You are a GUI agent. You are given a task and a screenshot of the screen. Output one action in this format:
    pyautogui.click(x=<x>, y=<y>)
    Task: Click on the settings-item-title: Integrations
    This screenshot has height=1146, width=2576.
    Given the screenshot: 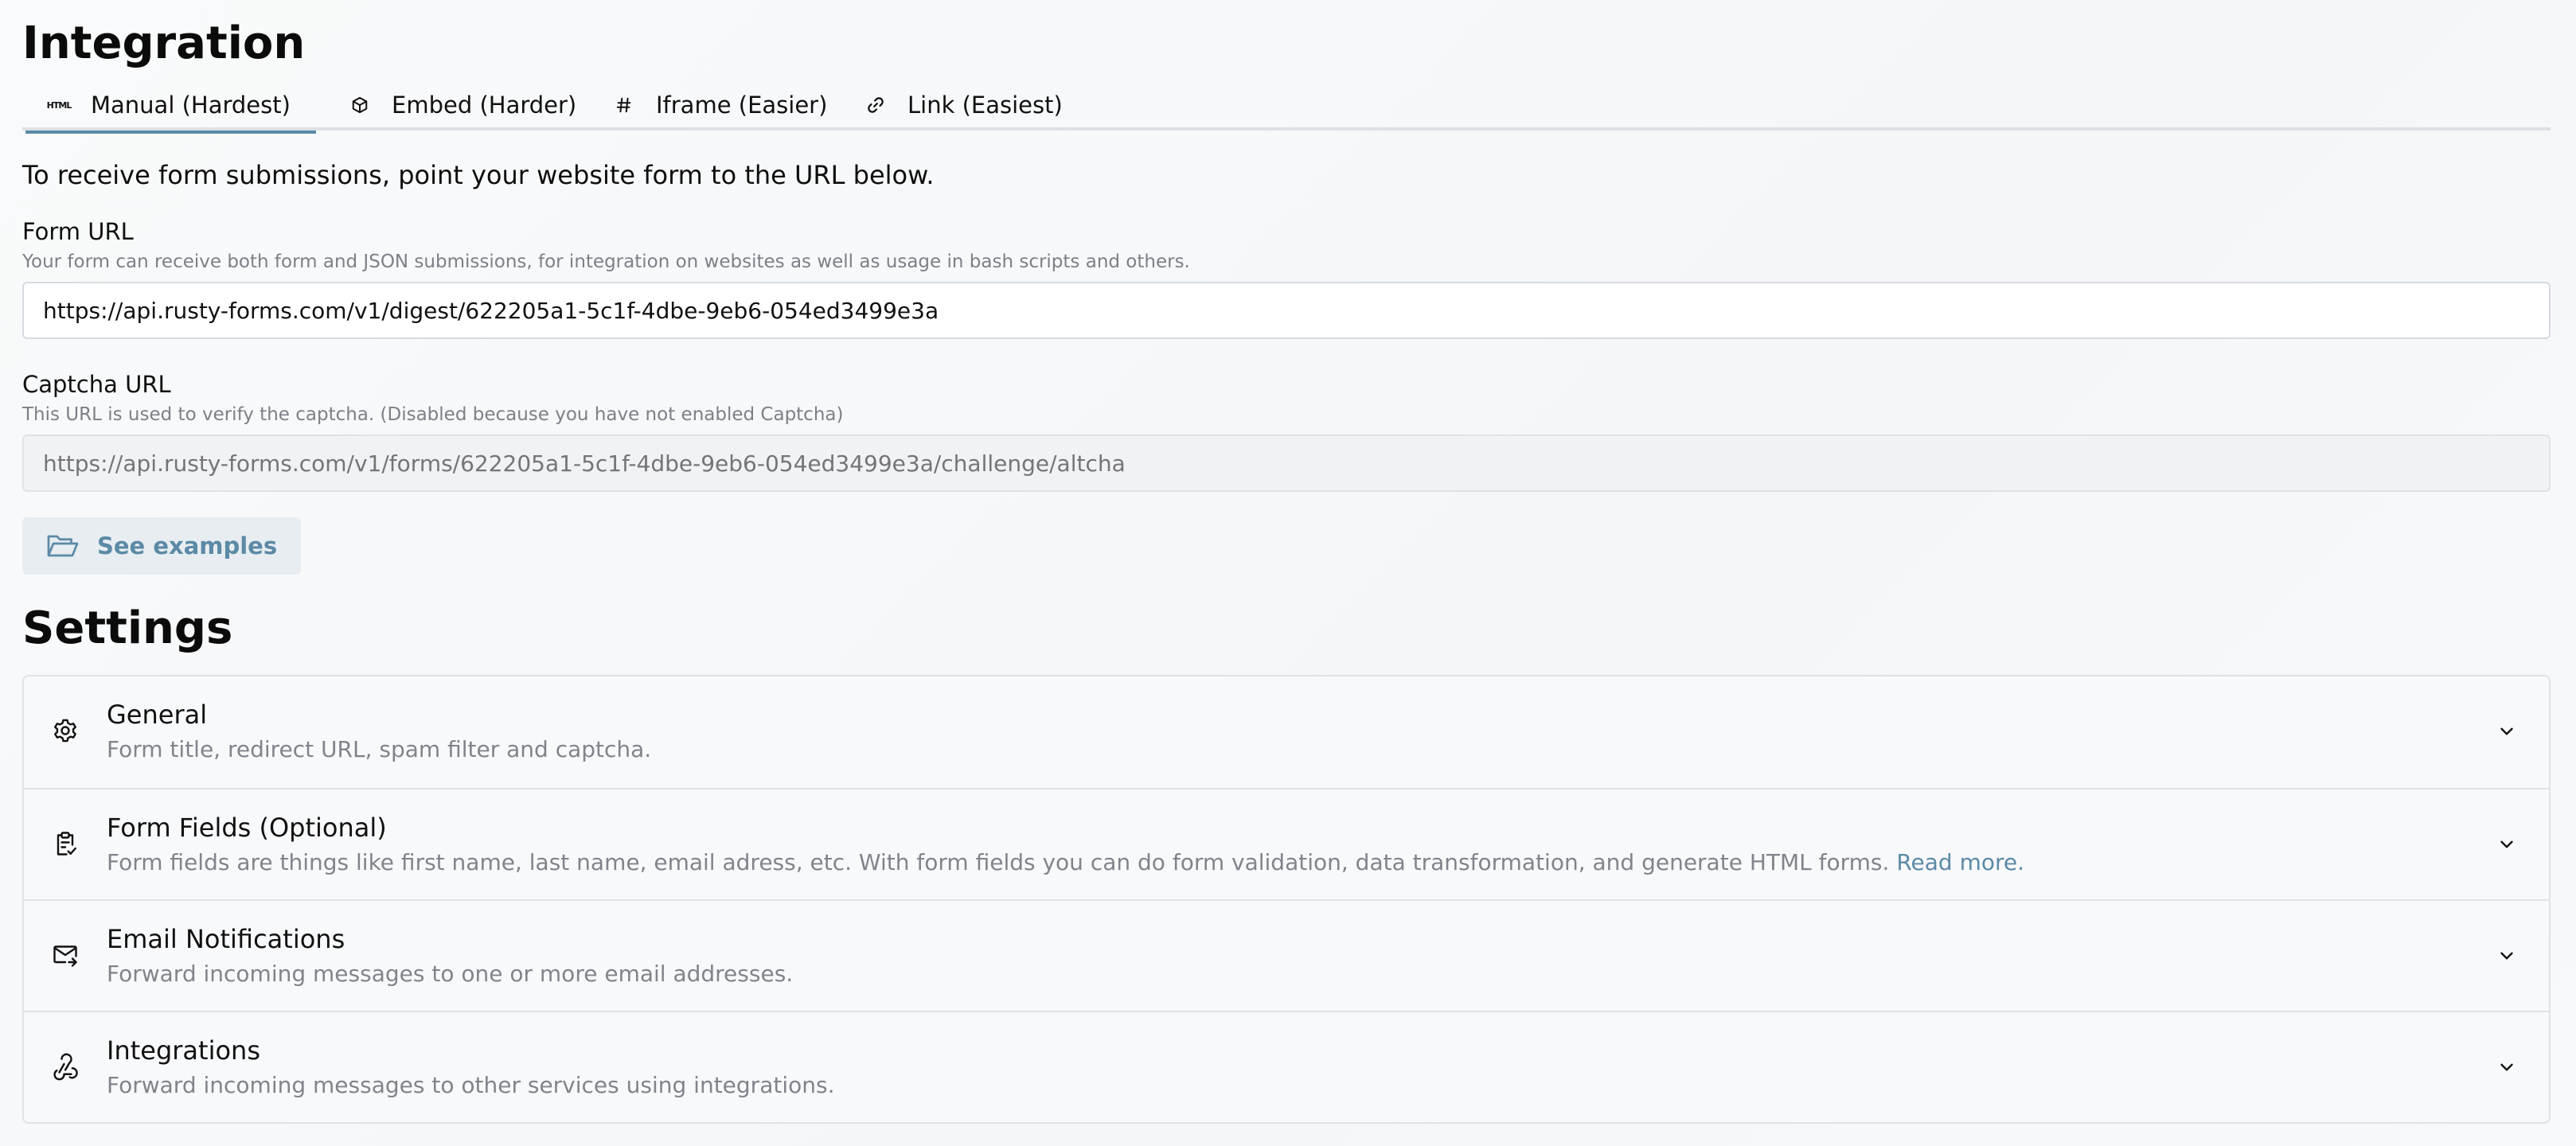 What is the action you would take?
    pyautogui.click(x=183, y=1050)
    